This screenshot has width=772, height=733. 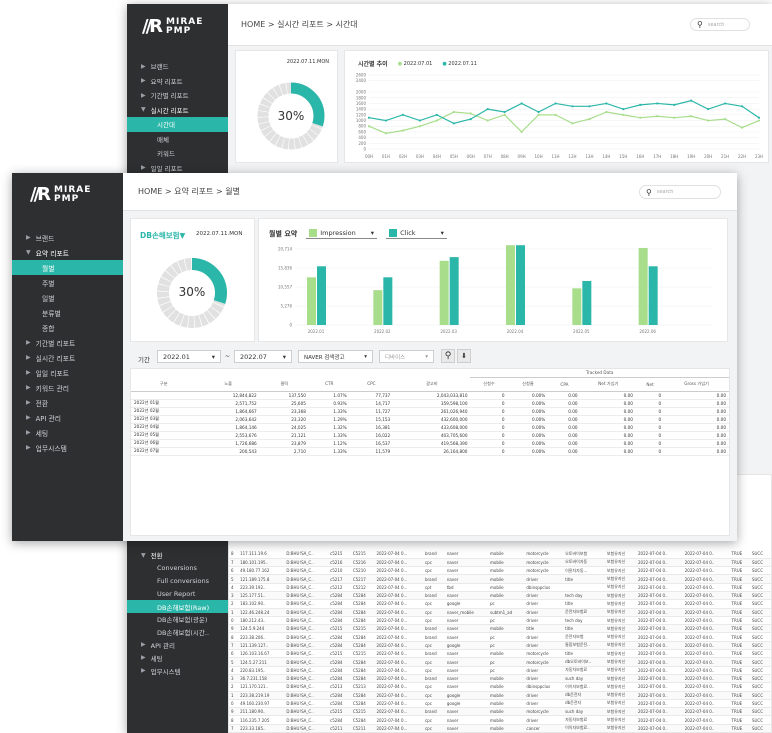 I want to click on sidebar-item: ▶ 일일 리포트, so click(x=67, y=372).